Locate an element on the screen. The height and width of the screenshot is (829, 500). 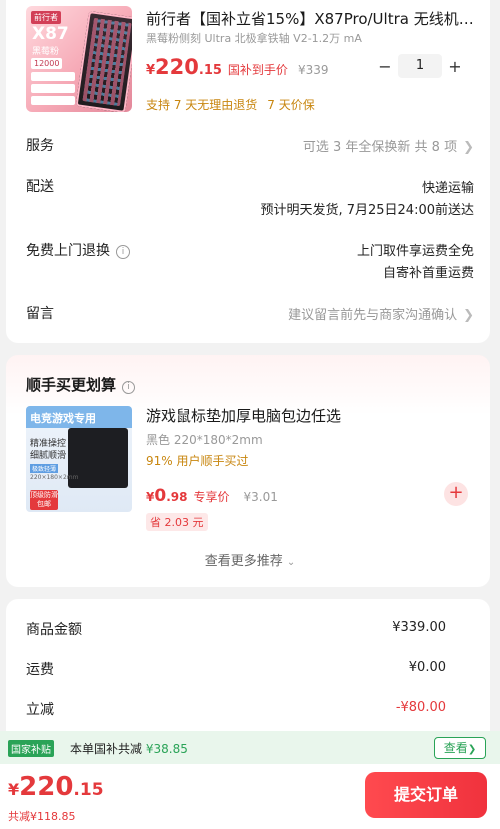
subsidy-text-label: 本单国补共减 is located at coordinates (106, 749).